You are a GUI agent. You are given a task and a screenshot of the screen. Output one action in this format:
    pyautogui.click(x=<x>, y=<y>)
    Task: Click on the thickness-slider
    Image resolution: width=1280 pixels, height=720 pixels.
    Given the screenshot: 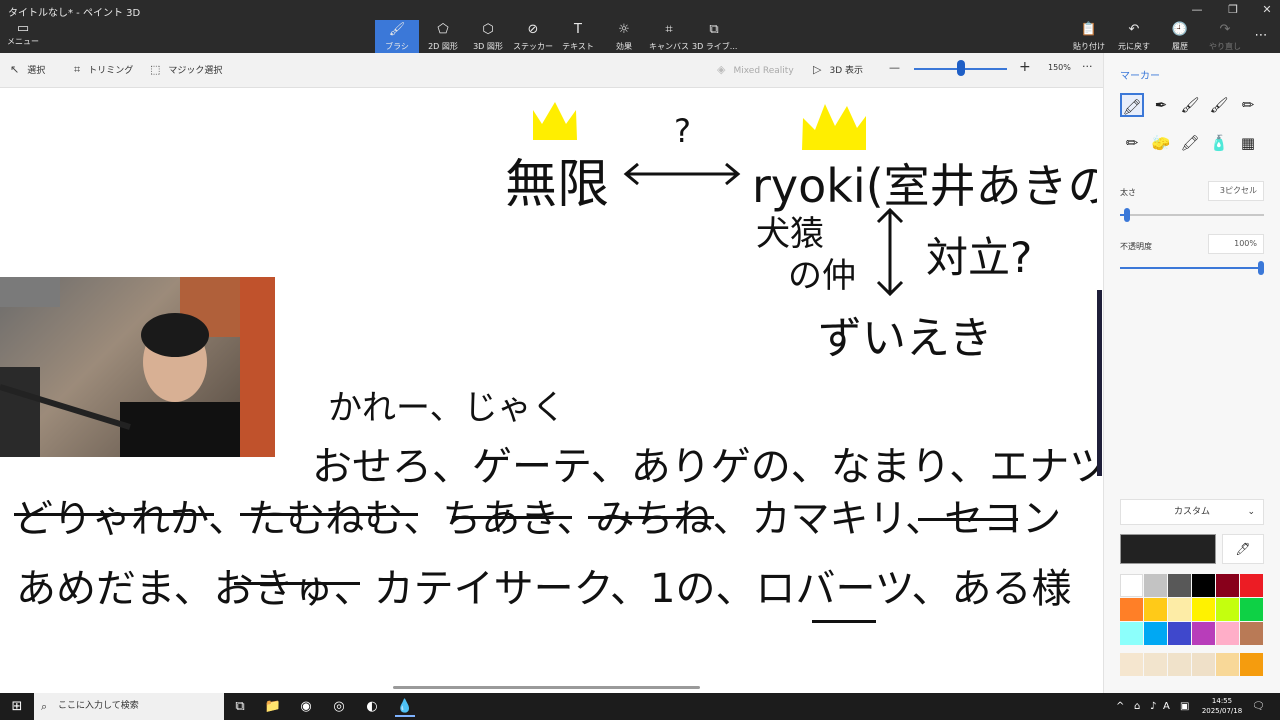 What is the action you would take?
    pyautogui.click(x=1192, y=215)
    